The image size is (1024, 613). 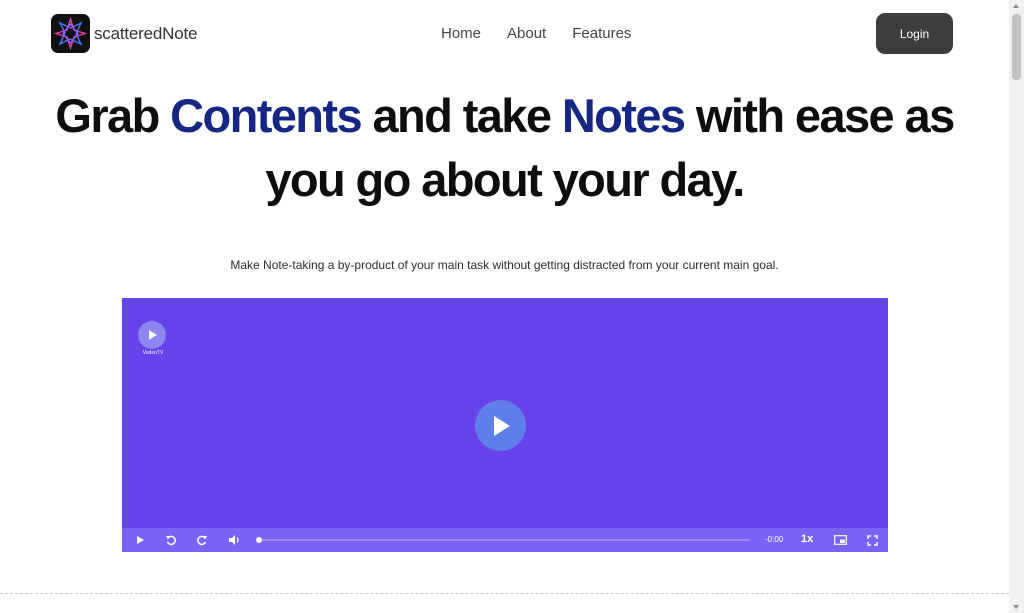 What do you see at coordinates (266, 115) in the screenshot?
I see `headline-accent-contents: Contents` at bounding box center [266, 115].